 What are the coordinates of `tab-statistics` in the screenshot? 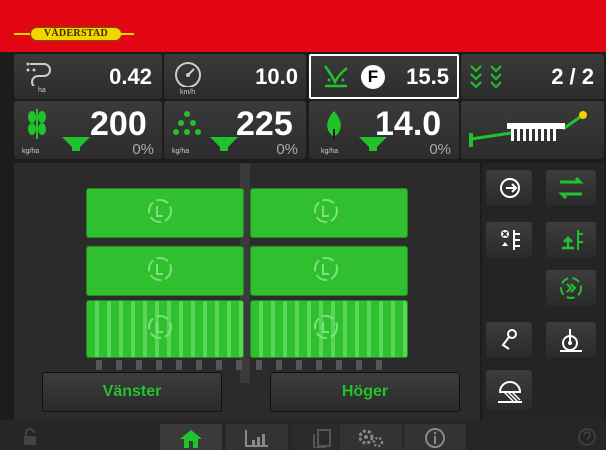 It's located at (257, 437).